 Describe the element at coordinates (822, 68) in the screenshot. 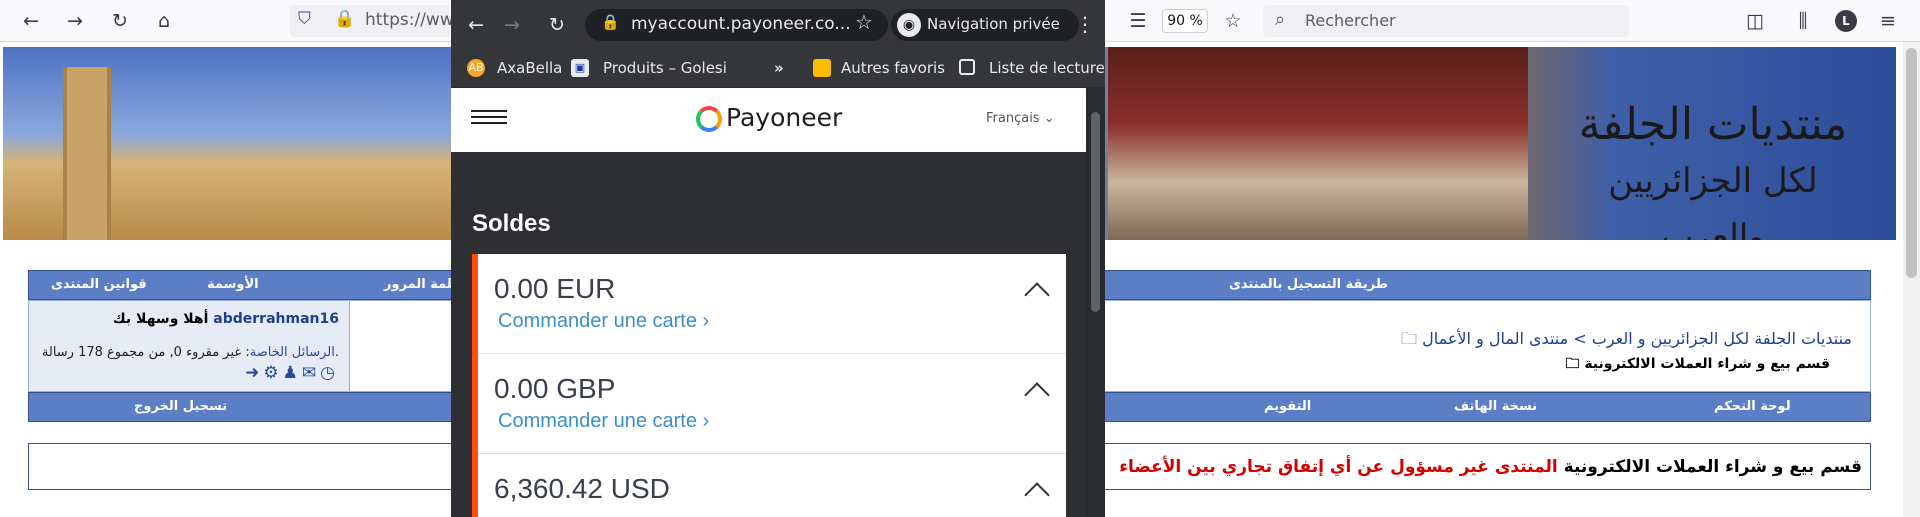

I see `folder-icon` at that location.